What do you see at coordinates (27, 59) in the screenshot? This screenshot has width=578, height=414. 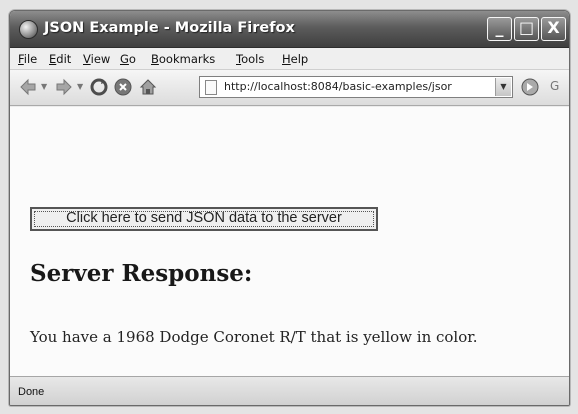 I see `menu-file: File` at bounding box center [27, 59].